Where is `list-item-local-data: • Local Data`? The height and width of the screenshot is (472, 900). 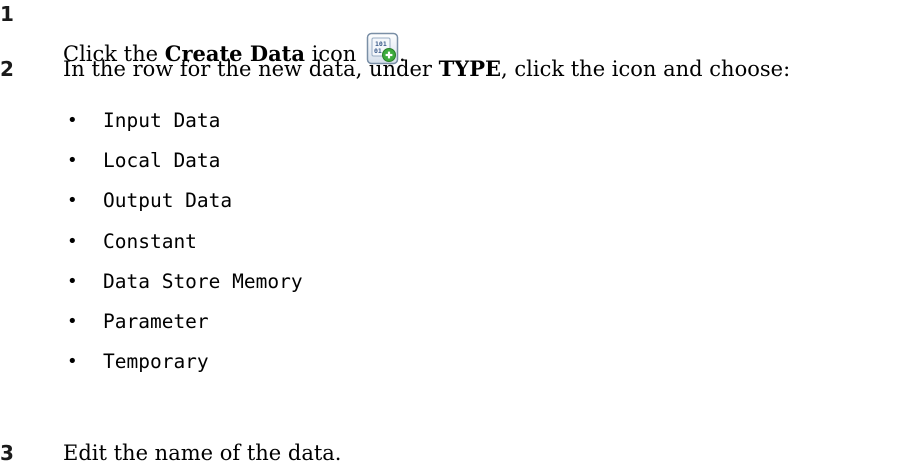 list-item-local-data: • Local Data is located at coordinates (183, 161).